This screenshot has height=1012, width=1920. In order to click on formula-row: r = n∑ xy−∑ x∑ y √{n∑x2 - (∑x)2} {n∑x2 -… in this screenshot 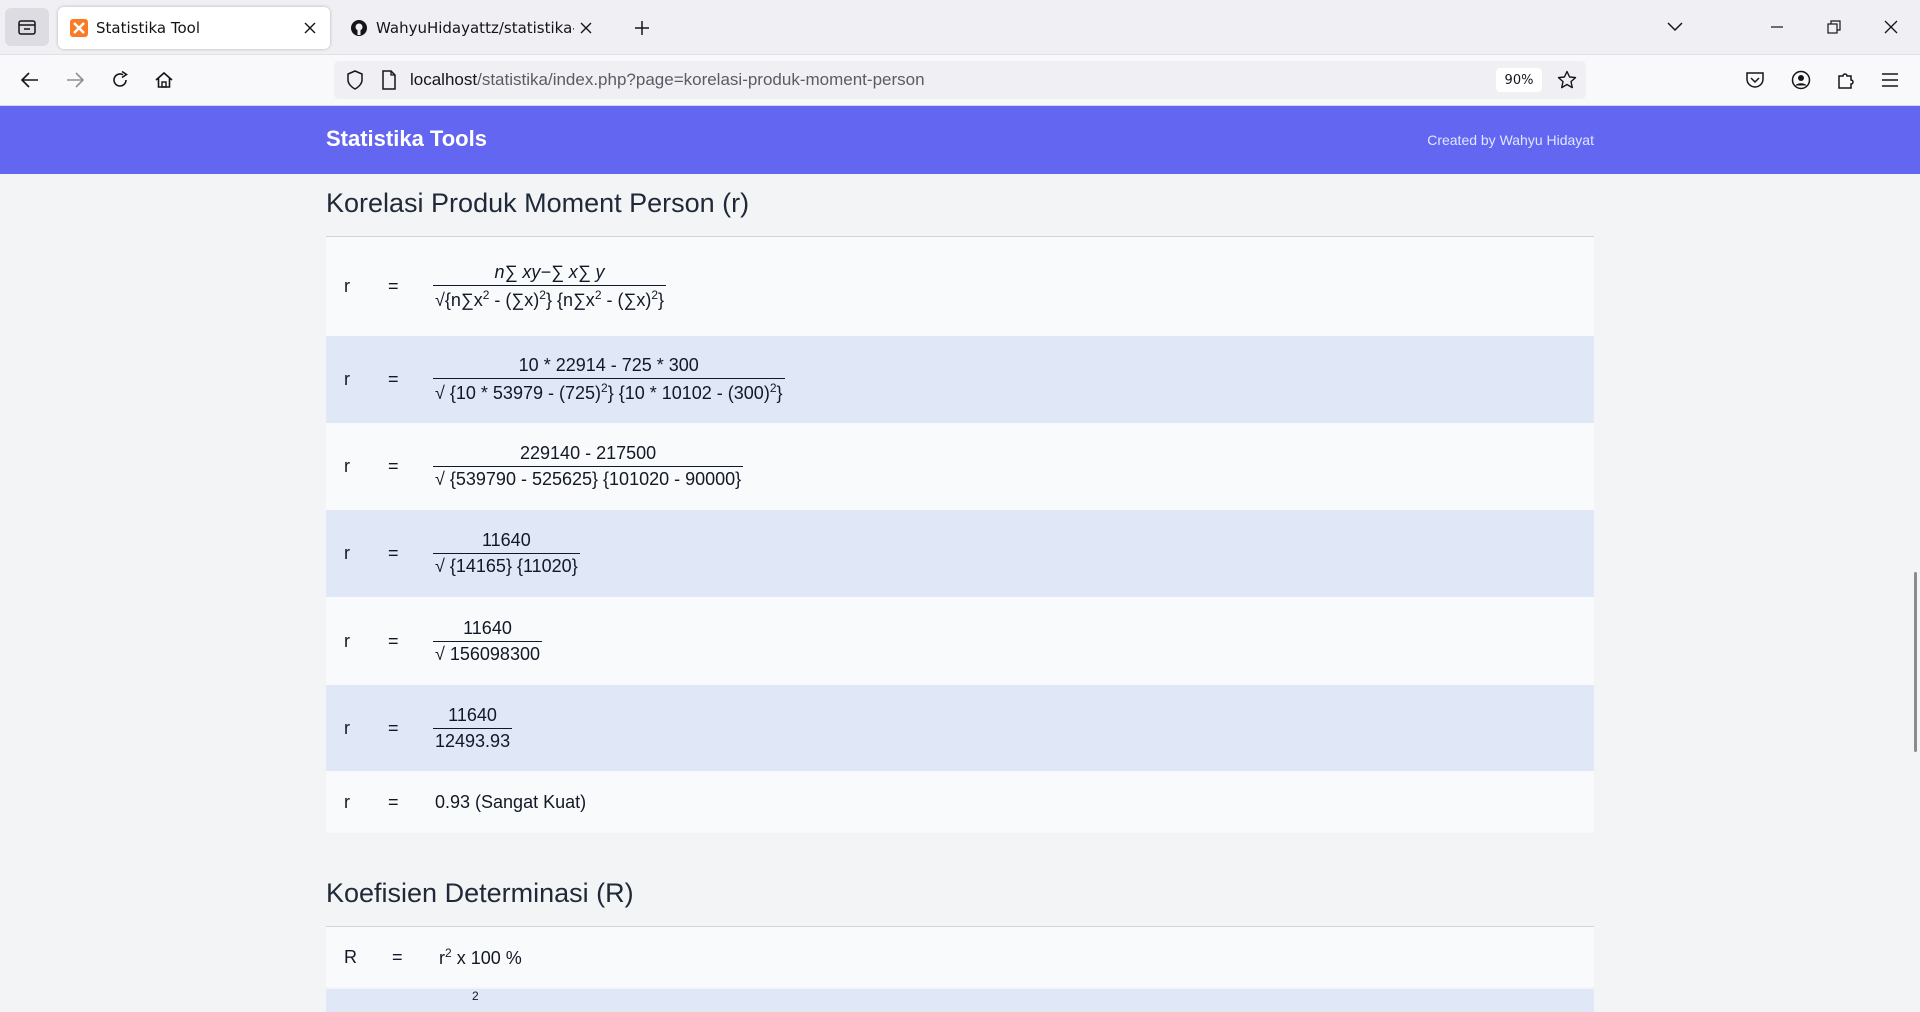, I will do `click(960, 286)`.